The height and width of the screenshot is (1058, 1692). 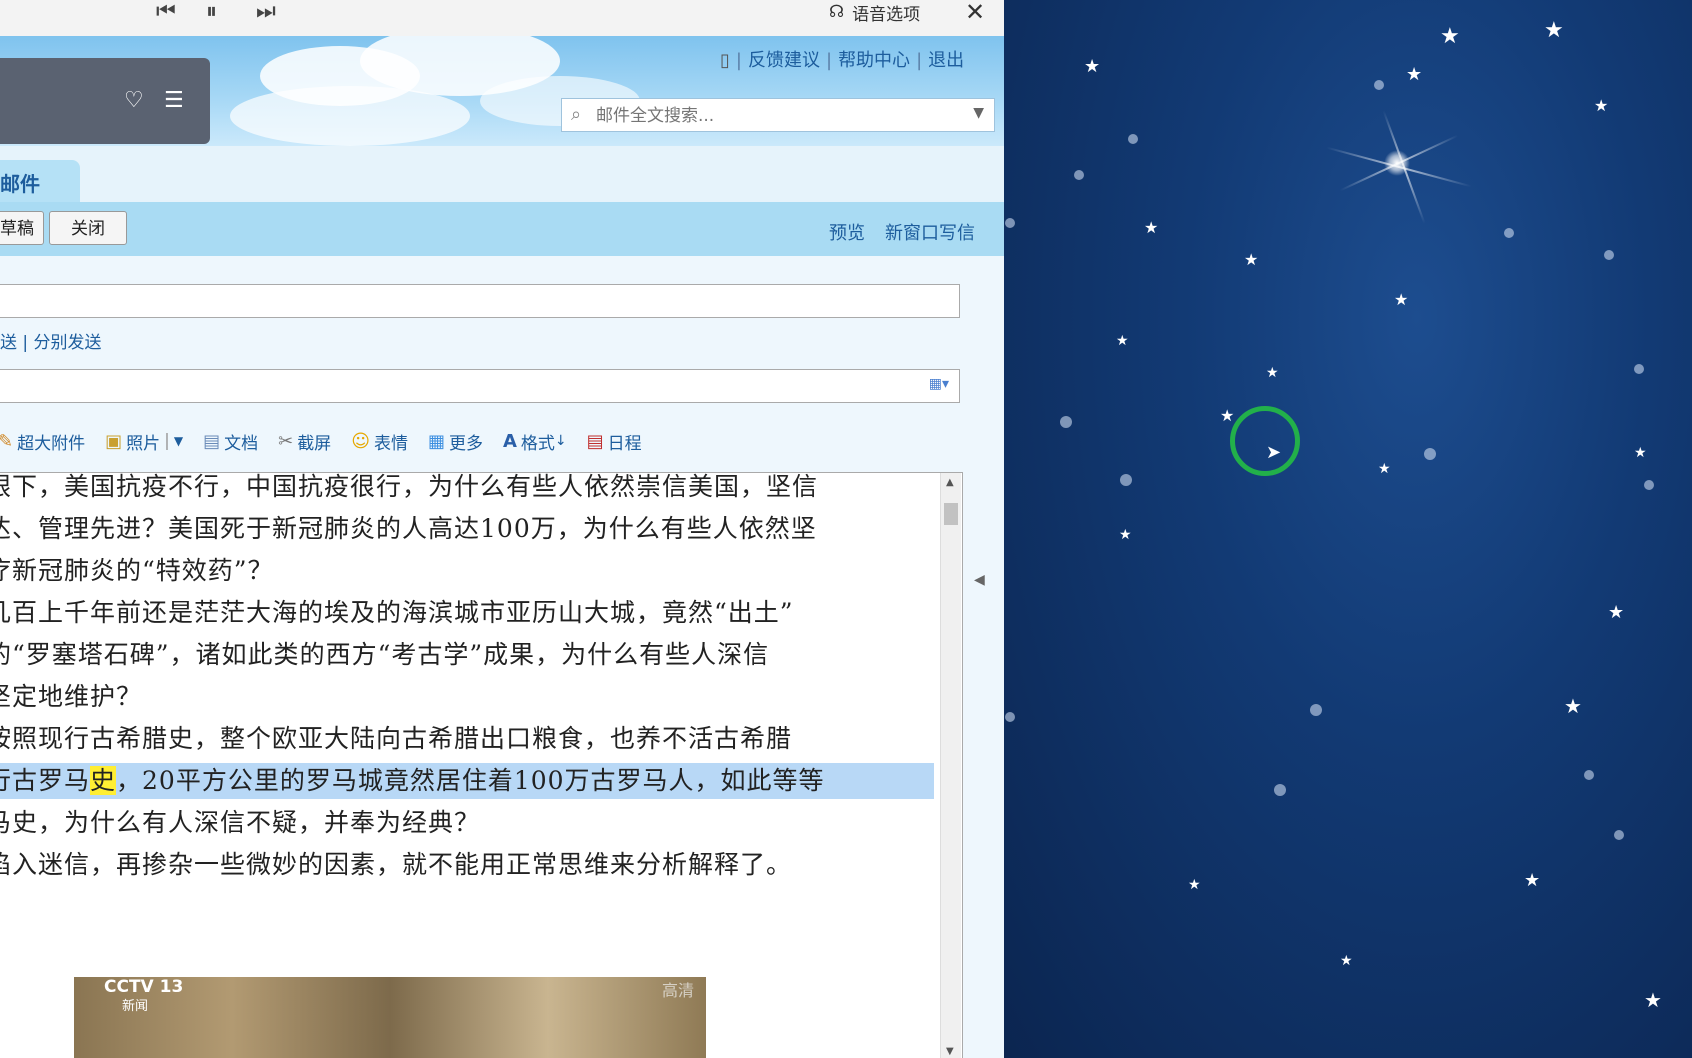 I want to click on close-icon: ✕, so click(x=975, y=13).